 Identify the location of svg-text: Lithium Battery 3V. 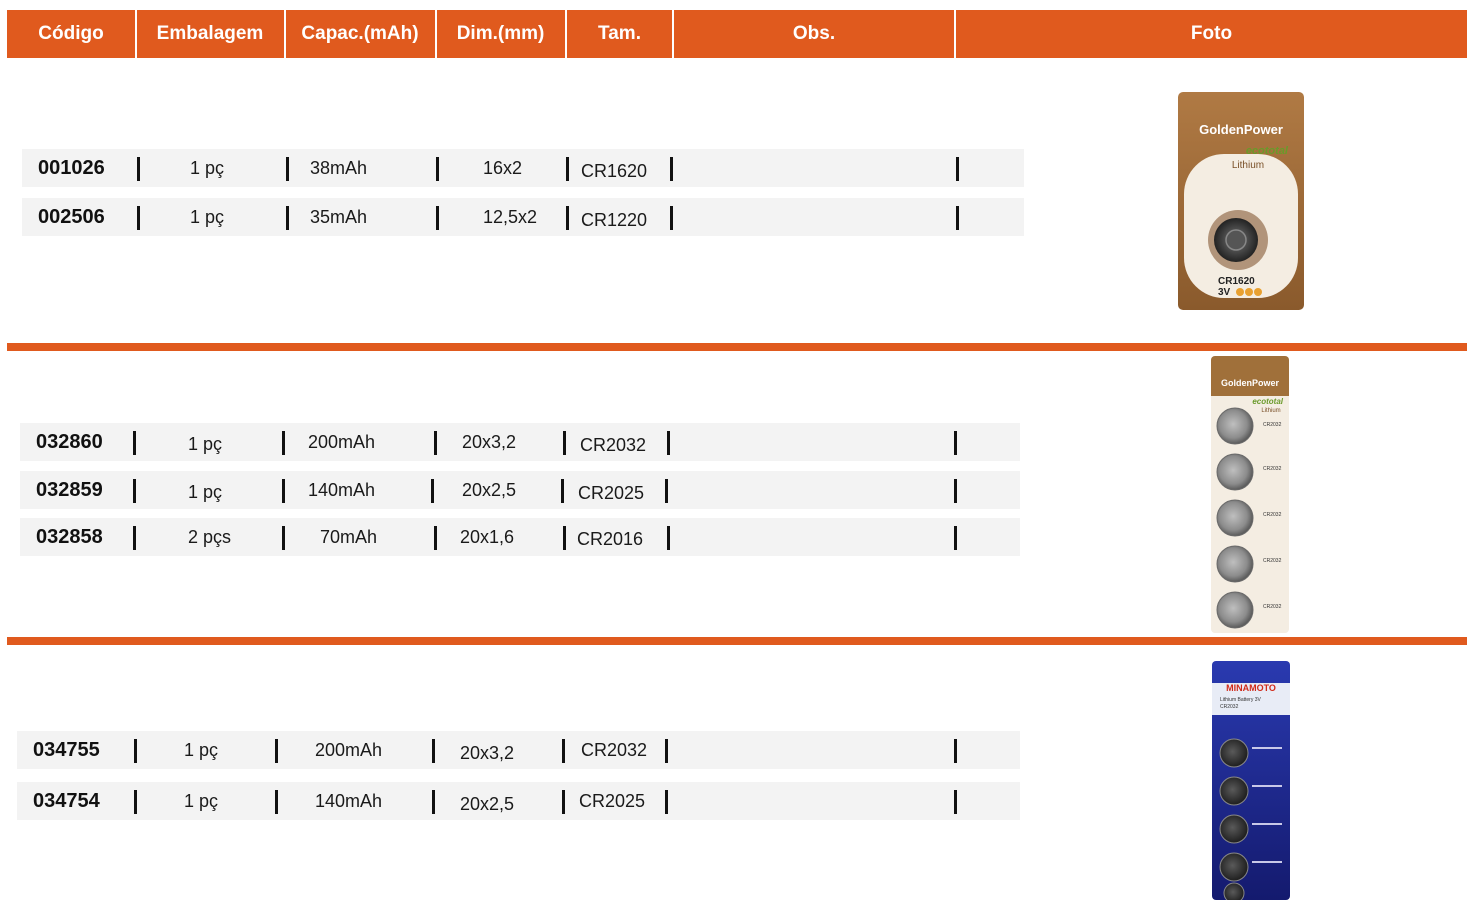
(1241, 700).